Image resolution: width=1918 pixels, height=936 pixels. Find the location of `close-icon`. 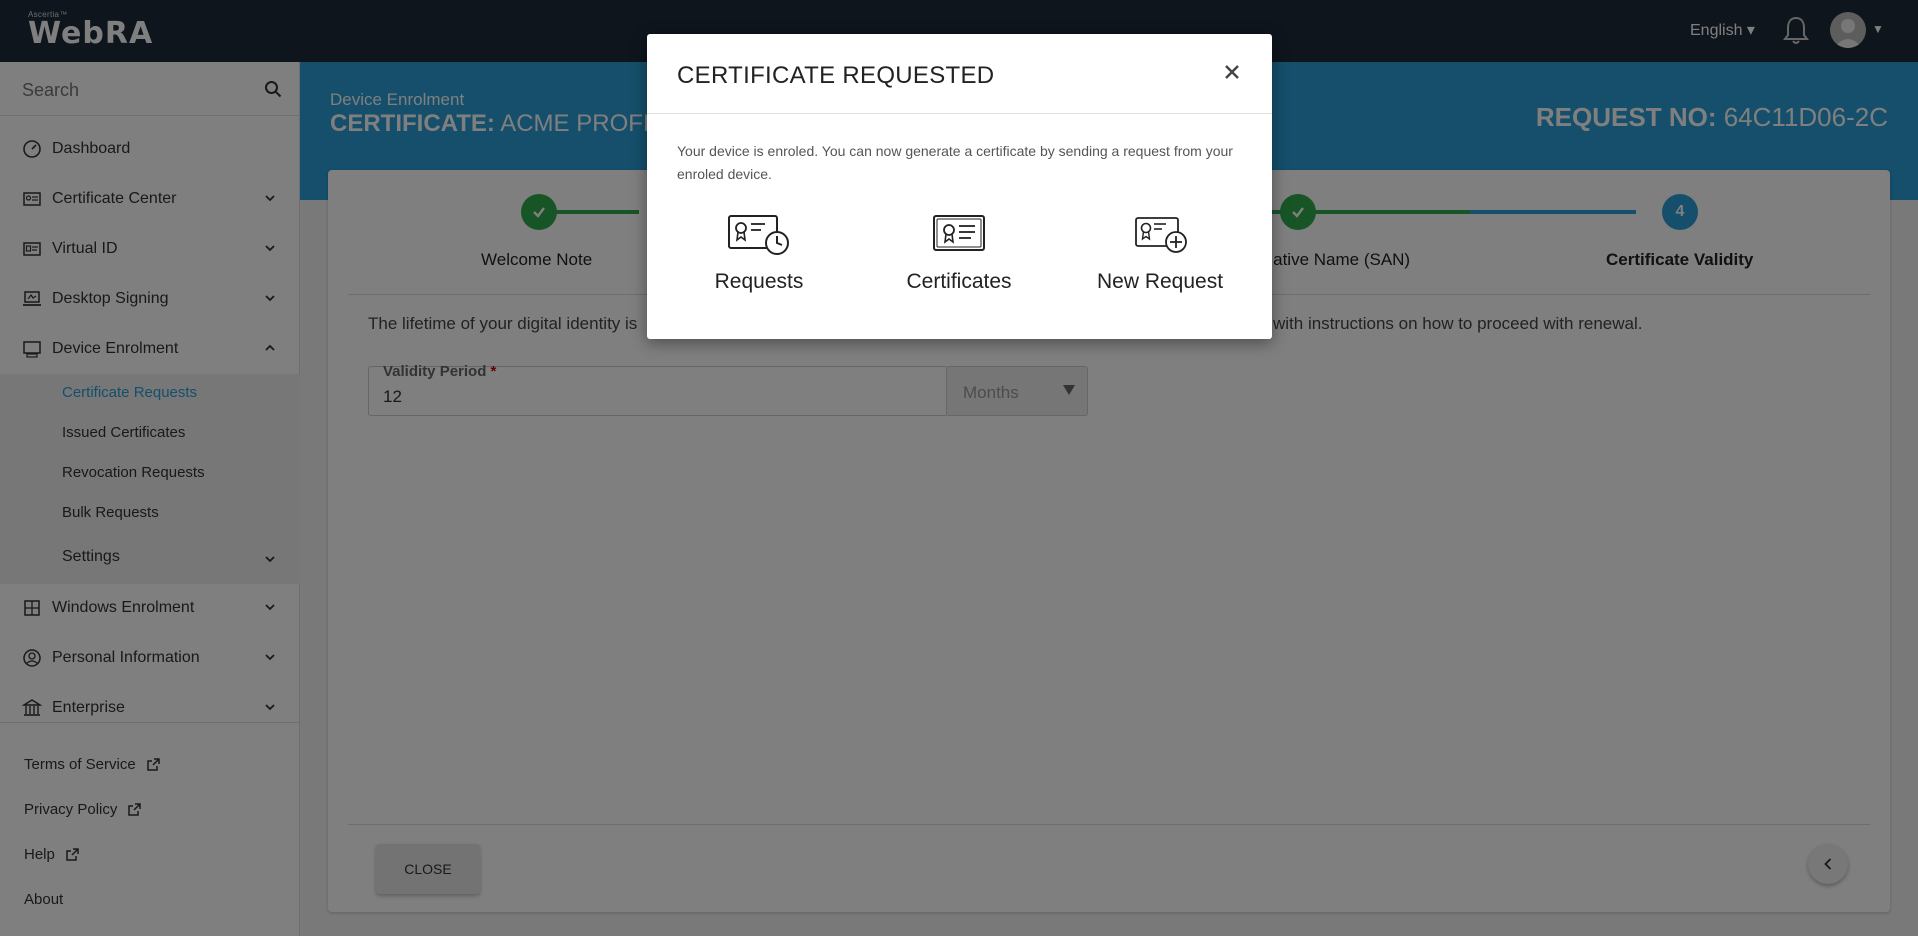

close-icon is located at coordinates (1232, 72).